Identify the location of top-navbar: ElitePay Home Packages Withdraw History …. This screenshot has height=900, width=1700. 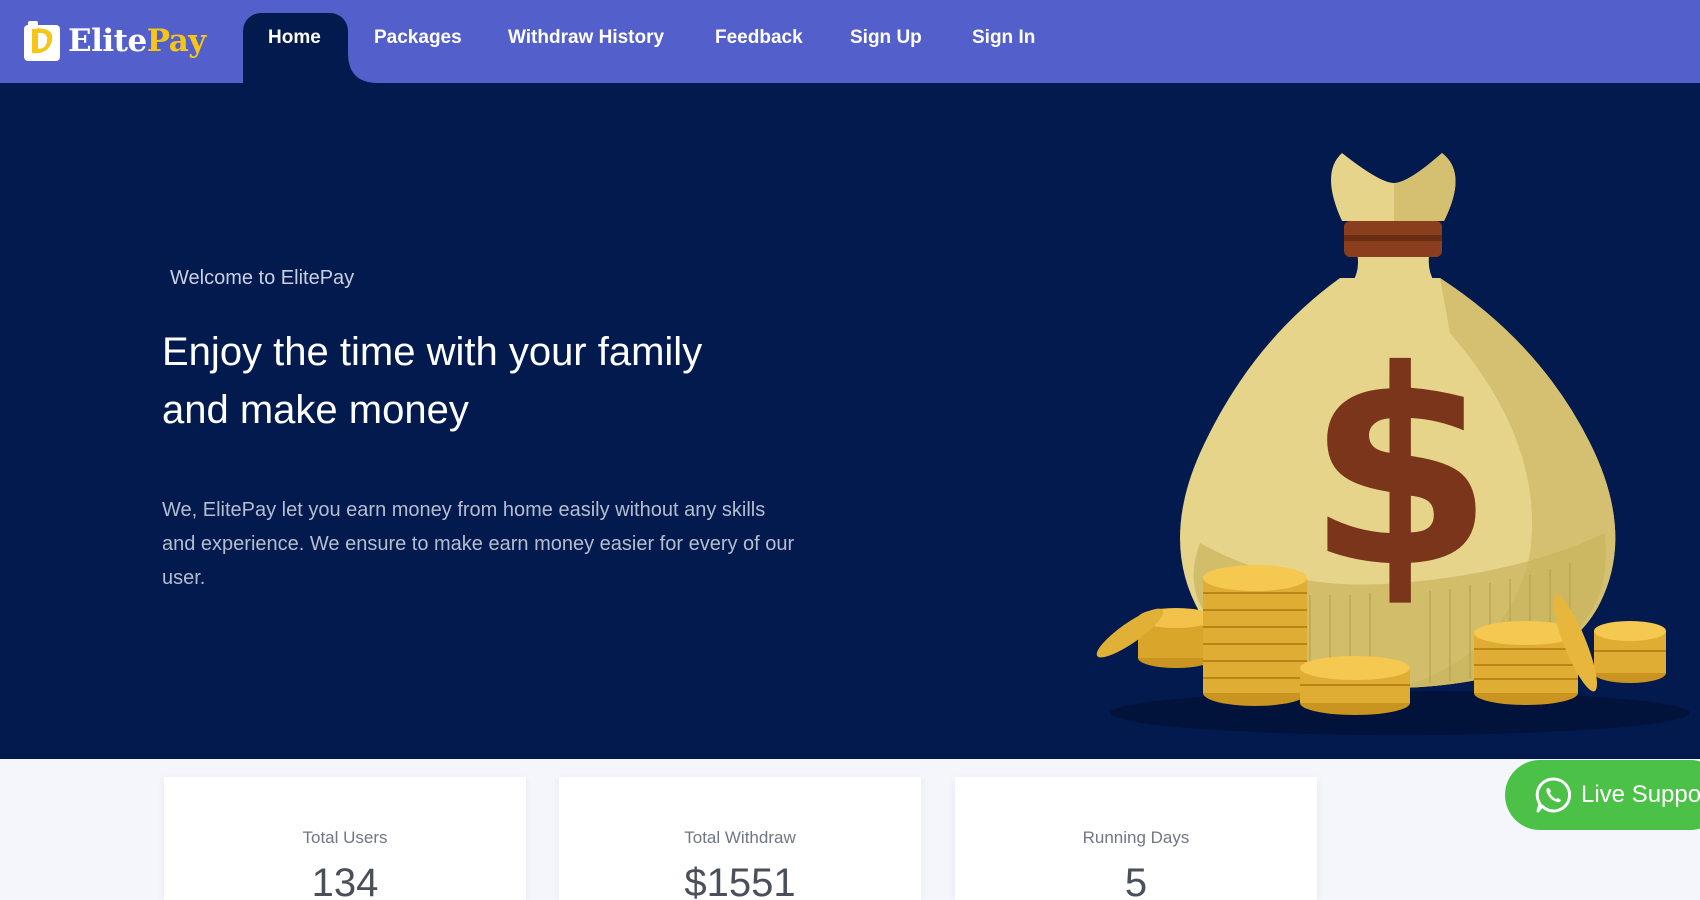
(850, 41).